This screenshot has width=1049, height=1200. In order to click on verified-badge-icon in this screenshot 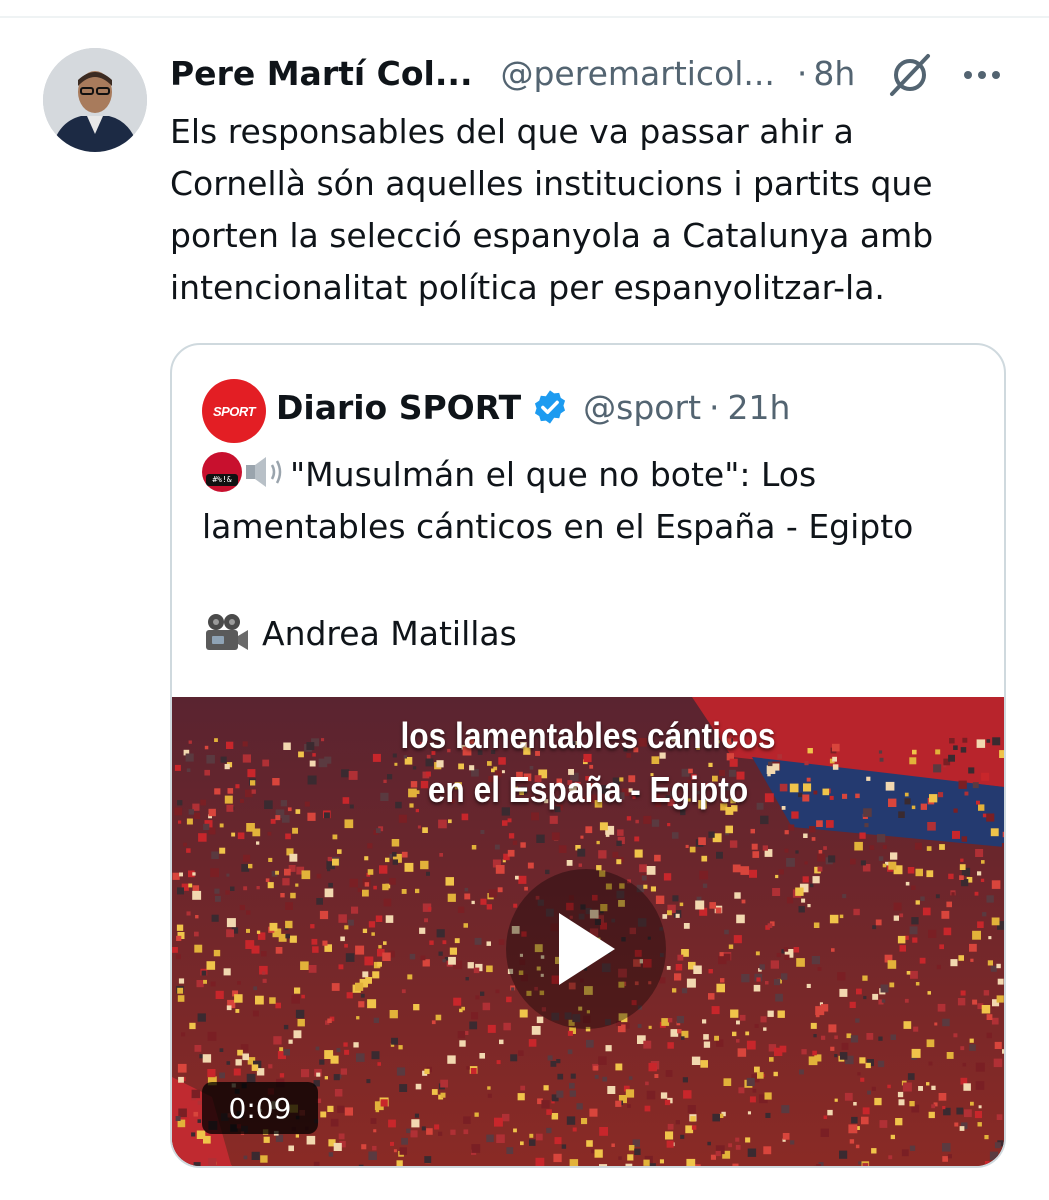, I will do `click(550, 407)`.